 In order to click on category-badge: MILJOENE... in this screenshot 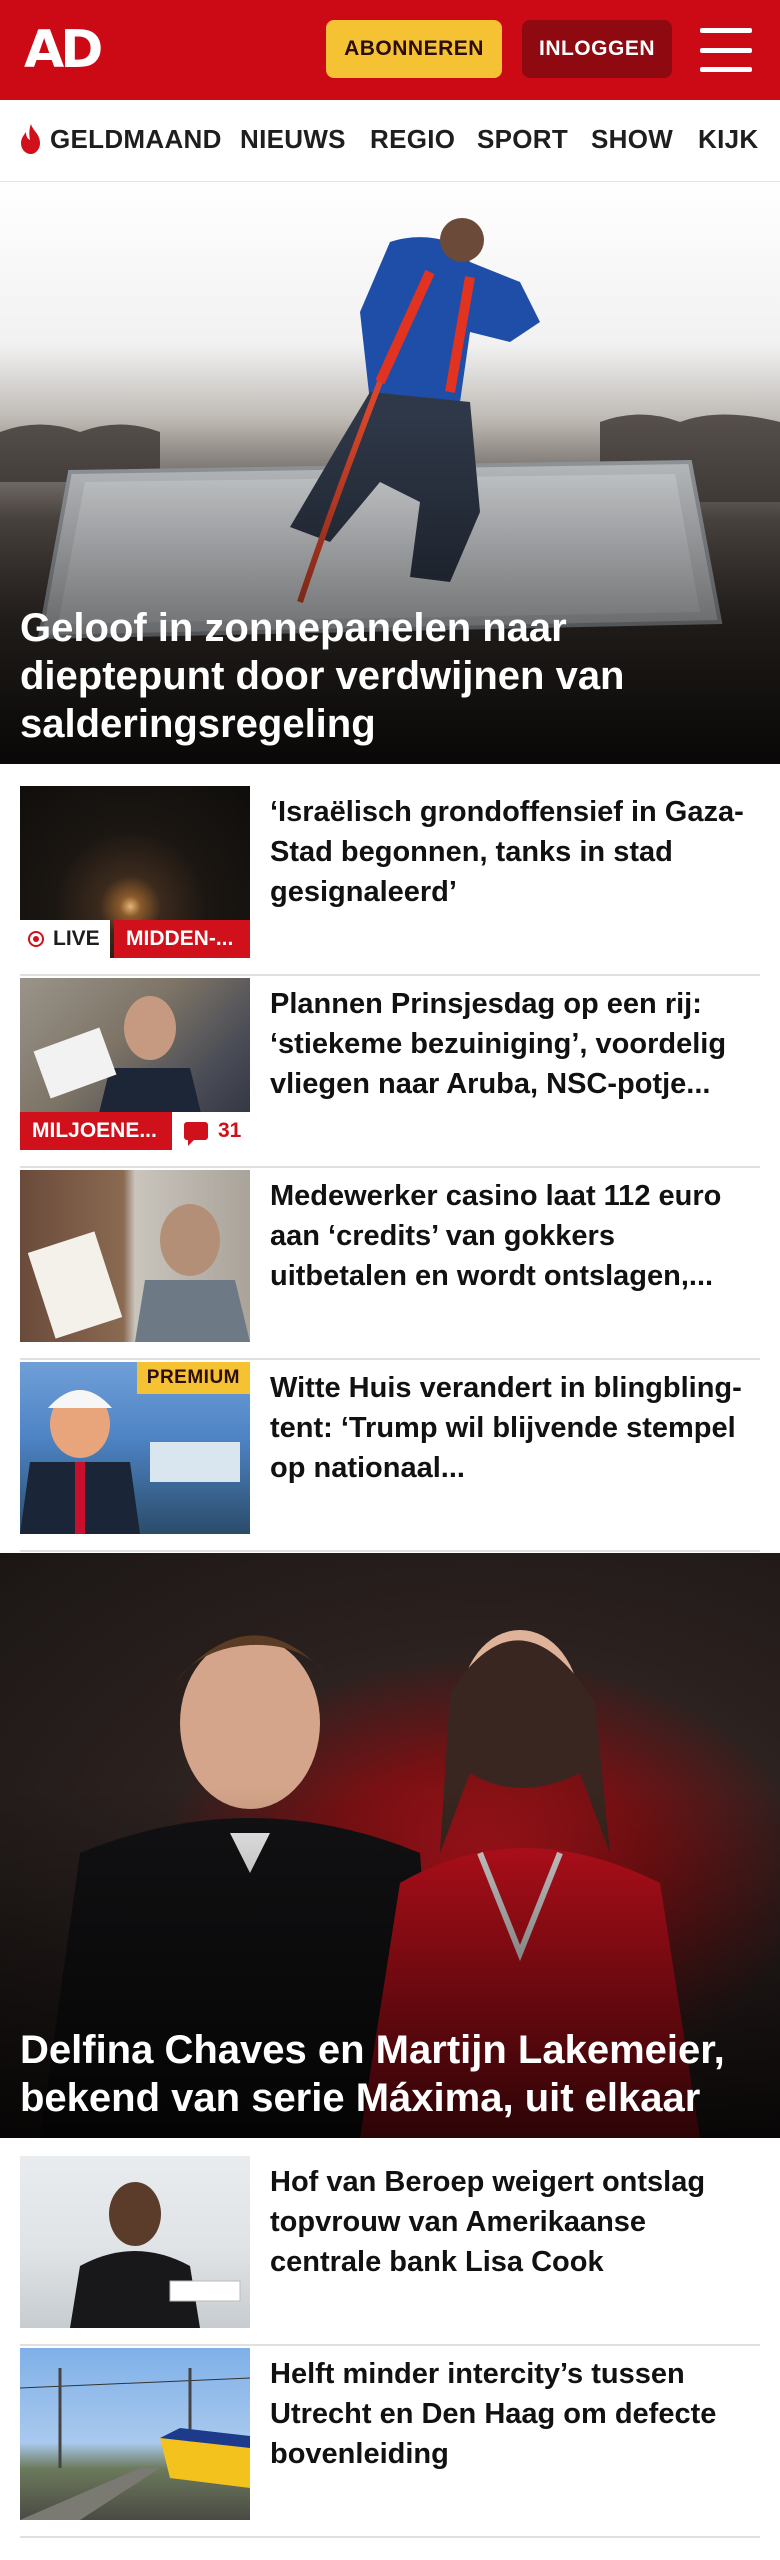, I will do `click(96, 1131)`.